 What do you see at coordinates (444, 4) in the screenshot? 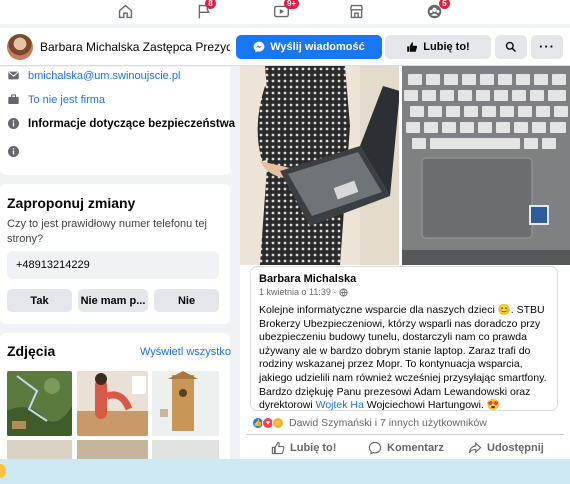
I see `notification-badge: 5` at bounding box center [444, 4].